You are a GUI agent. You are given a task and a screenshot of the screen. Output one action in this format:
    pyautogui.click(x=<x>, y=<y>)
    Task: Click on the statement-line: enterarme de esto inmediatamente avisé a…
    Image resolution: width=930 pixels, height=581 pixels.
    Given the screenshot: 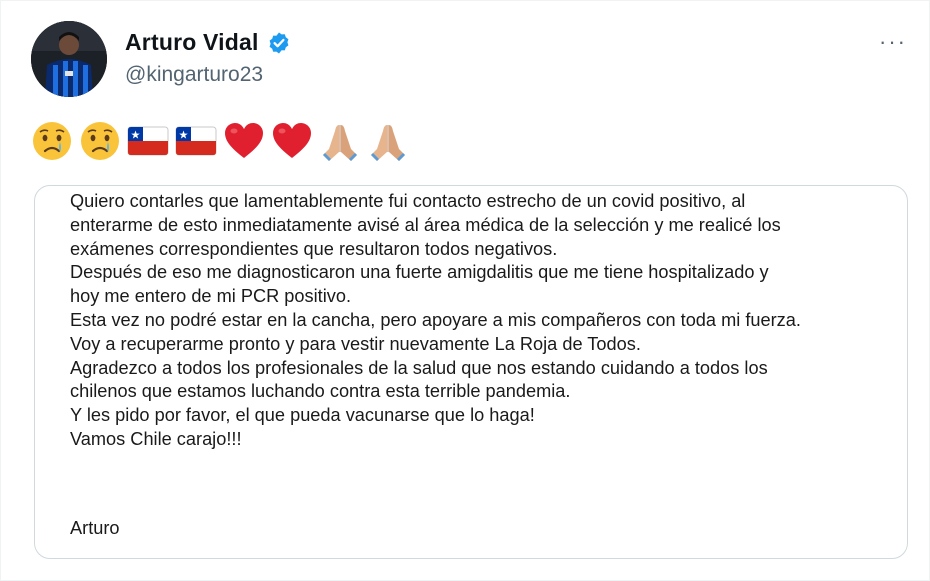 What is the action you would take?
    pyautogui.click(x=425, y=224)
    